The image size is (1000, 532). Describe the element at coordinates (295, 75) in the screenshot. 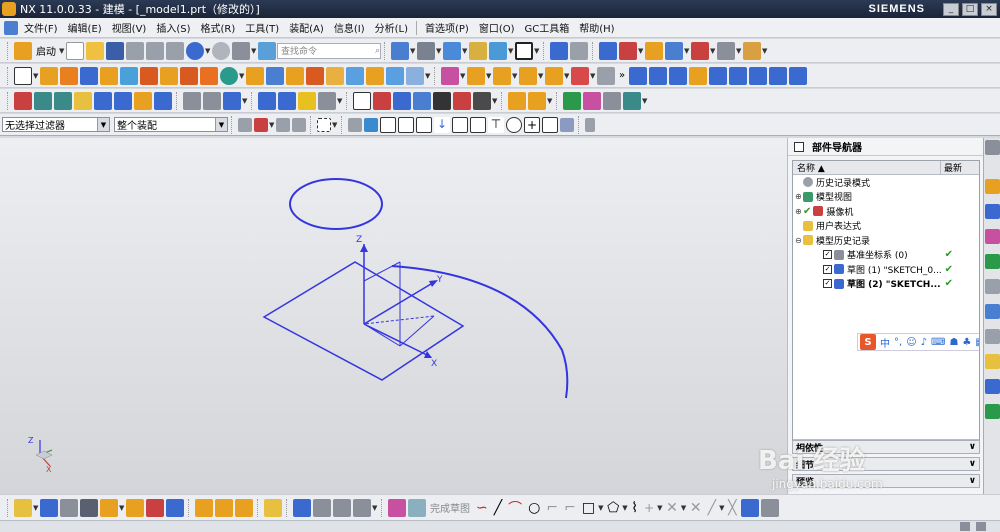

I see `shell-icon` at that location.